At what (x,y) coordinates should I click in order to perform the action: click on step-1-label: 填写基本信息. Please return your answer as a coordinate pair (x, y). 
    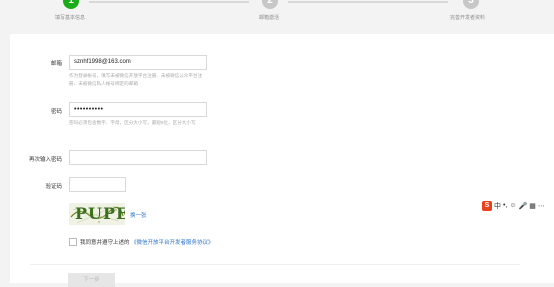
    Looking at the image, I should click on (70, 18).